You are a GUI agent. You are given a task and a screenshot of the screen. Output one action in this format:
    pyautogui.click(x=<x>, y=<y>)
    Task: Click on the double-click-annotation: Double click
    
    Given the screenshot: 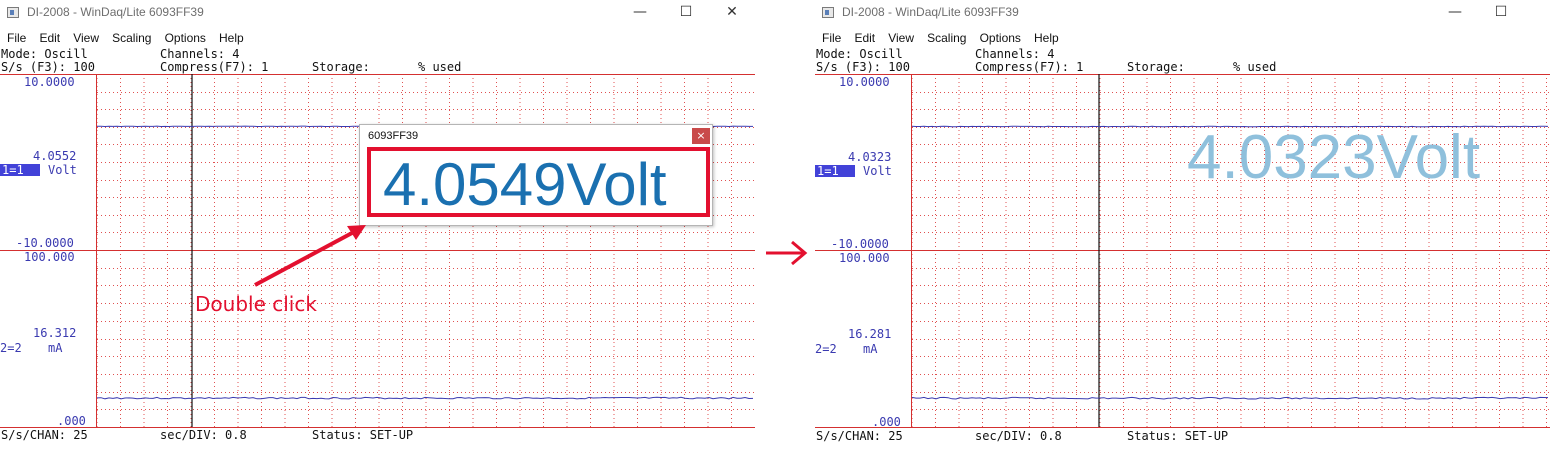 What is the action you would take?
    pyautogui.click(x=256, y=304)
    